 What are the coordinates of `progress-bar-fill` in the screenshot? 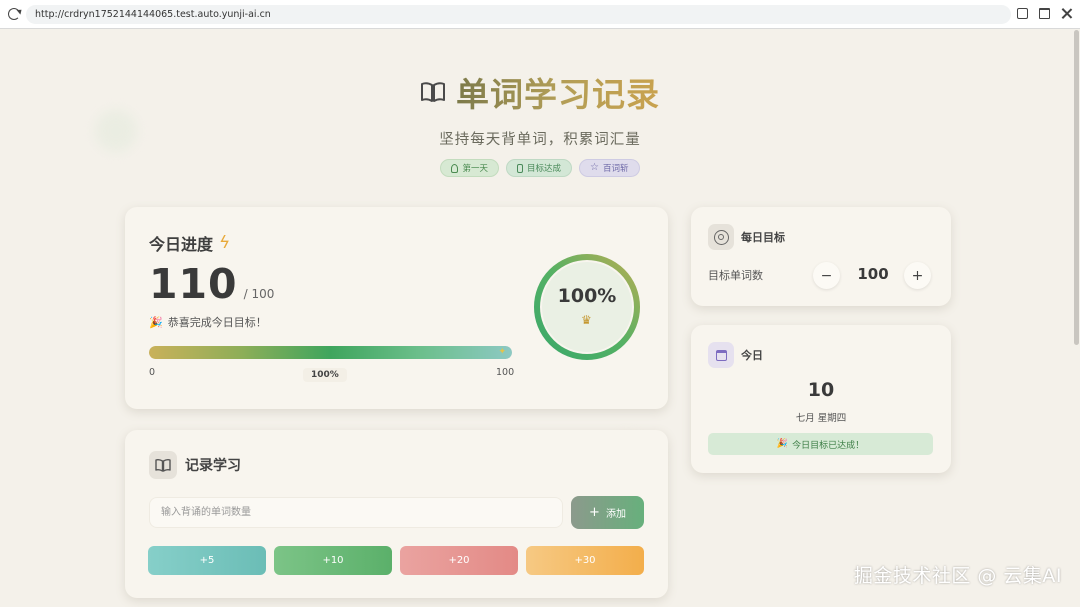 It's located at (330, 352).